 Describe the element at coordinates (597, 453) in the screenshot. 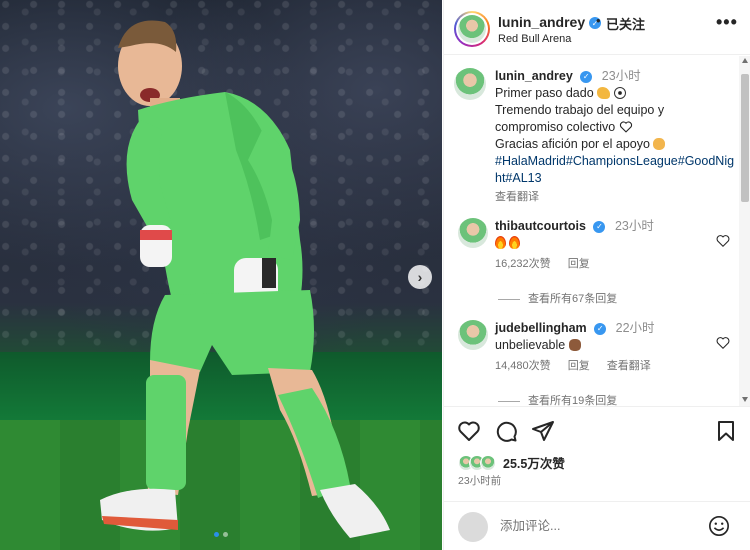

I see `post-actions: 25.5万次赞 23小时前` at that location.